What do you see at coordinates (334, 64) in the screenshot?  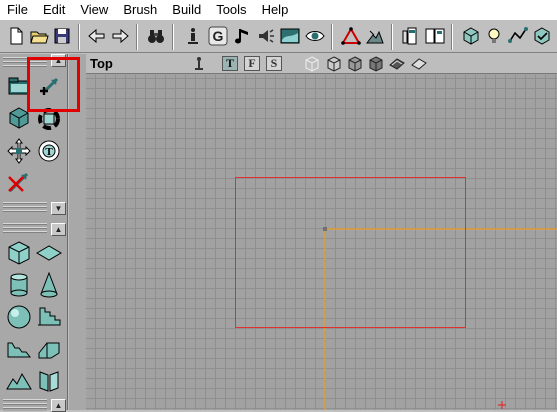 I see `zone-view-icon` at bounding box center [334, 64].